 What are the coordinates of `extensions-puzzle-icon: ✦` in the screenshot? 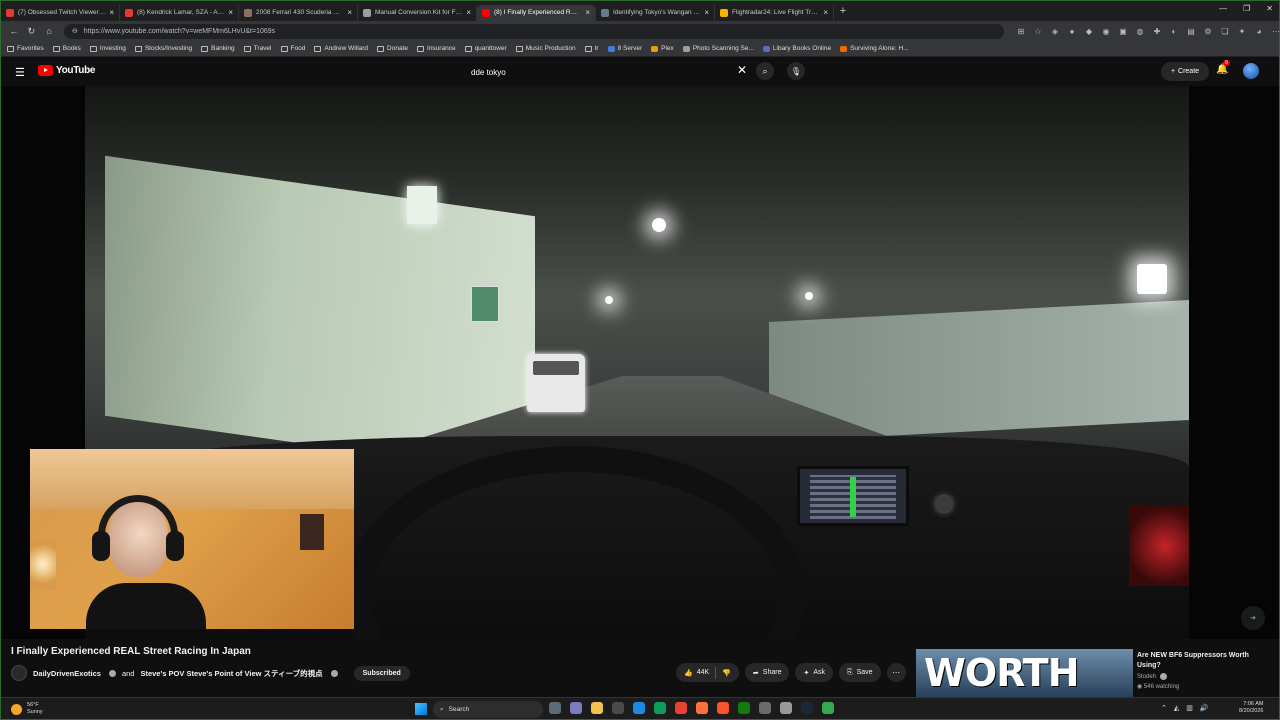 It's located at (1242, 31).